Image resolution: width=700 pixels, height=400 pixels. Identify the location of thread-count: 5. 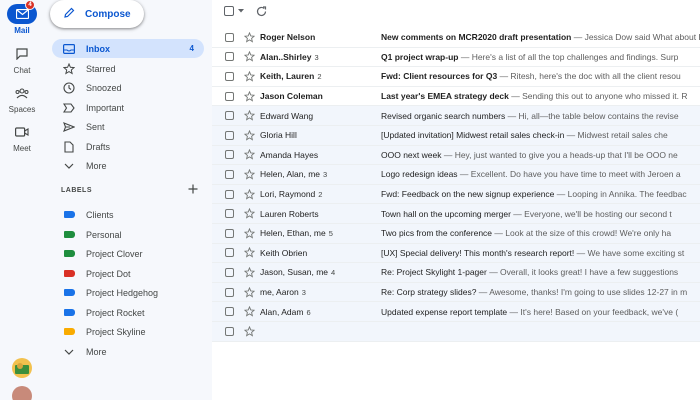
(330, 234).